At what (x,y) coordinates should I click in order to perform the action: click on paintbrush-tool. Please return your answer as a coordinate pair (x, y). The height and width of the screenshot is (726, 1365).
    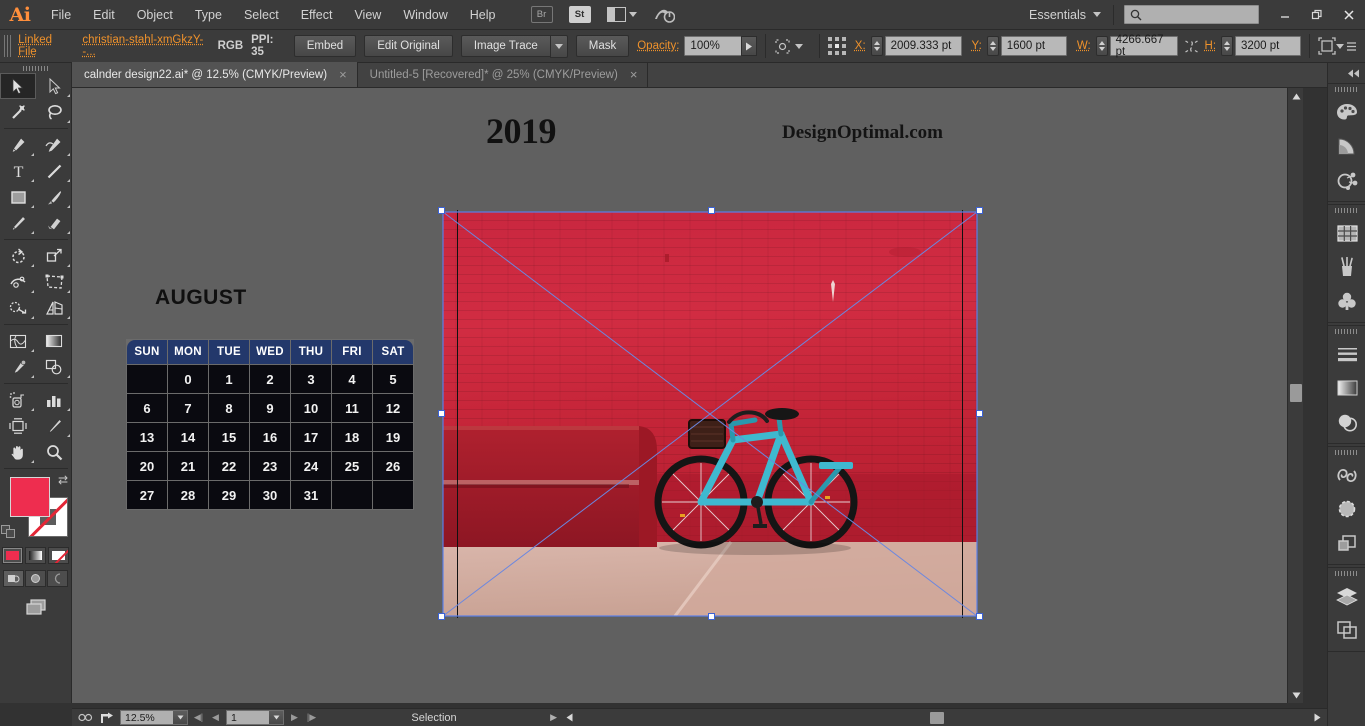
    Looking at the image, I should click on (54, 197).